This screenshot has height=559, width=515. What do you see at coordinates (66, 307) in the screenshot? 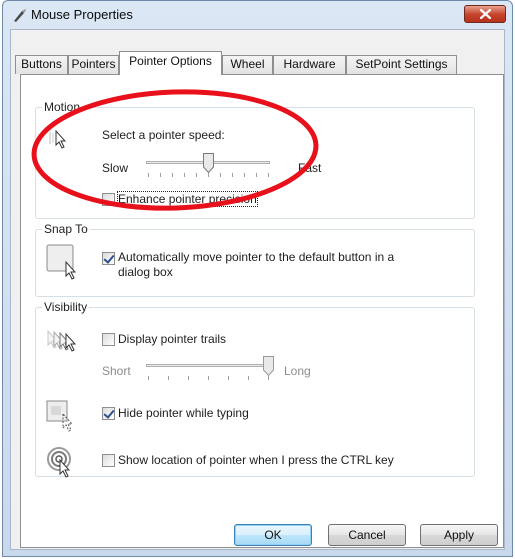
I see `visibility-group-label: Visibility` at bounding box center [66, 307].